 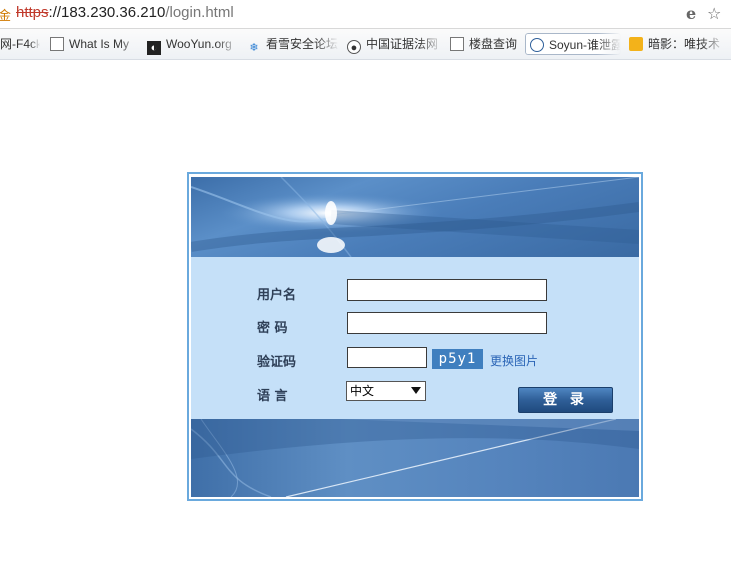 What do you see at coordinates (386, 391) in the screenshot?
I see `language-select: 中文` at bounding box center [386, 391].